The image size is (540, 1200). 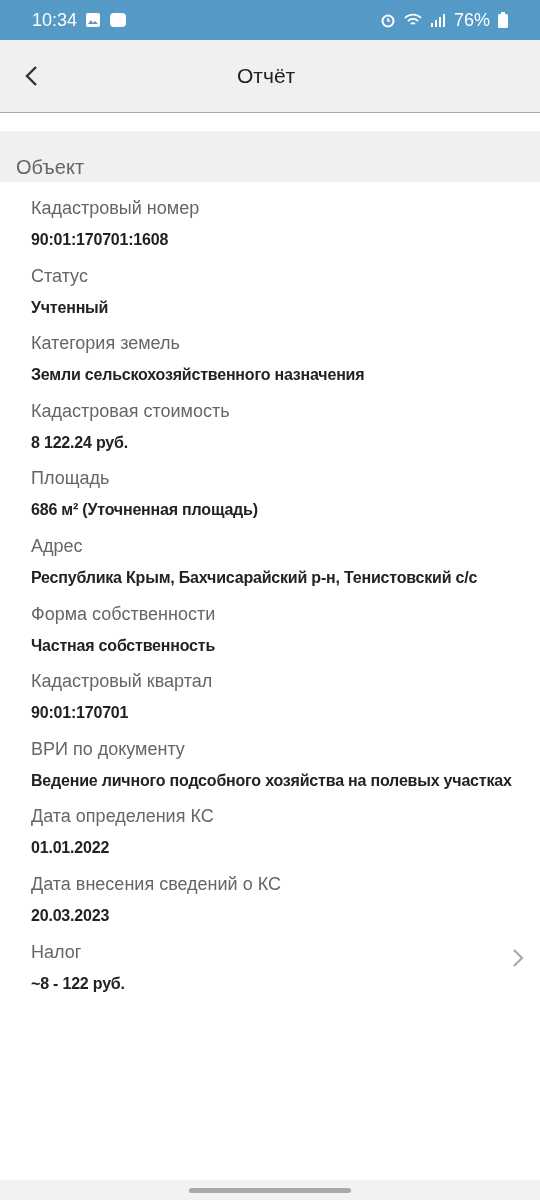 What do you see at coordinates (124, 645) in the screenshot?
I see `field-value: Частная собственность` at bounding box center [124, 645].